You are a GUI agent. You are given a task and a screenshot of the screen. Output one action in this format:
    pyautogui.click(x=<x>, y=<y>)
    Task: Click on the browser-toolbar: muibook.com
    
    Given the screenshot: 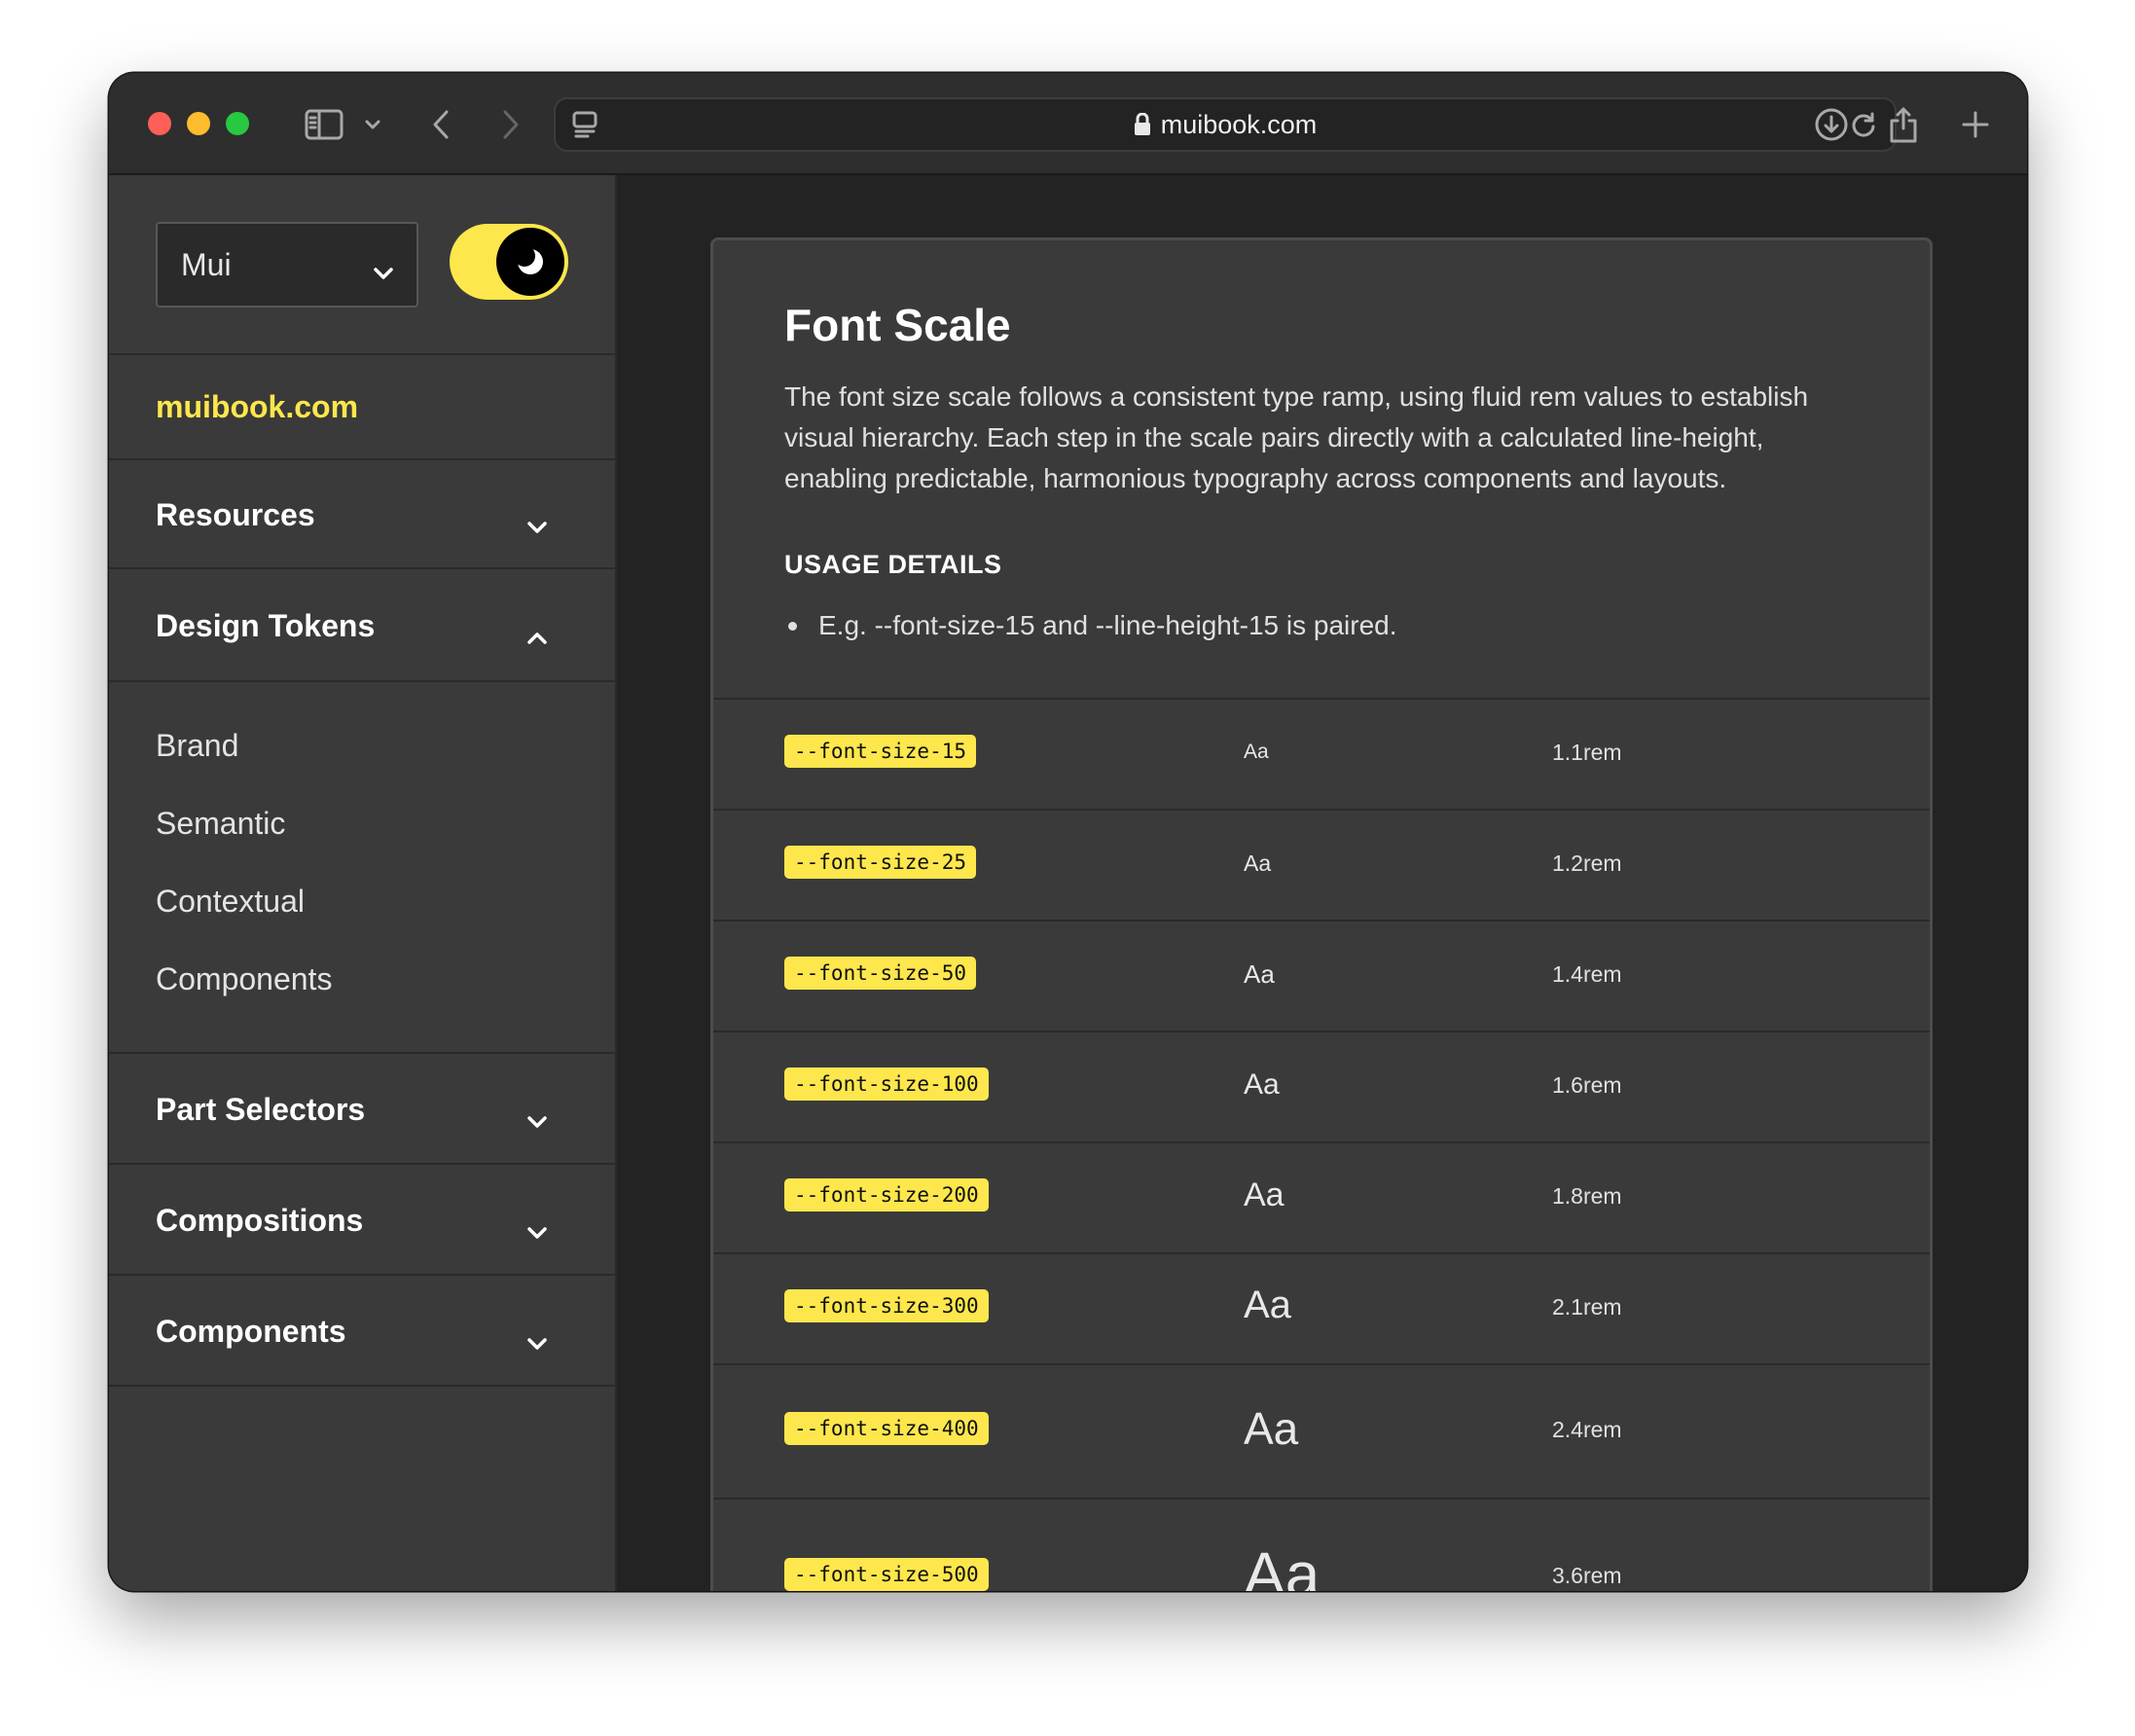 What is the action you would take?
    pyautogui.click(x=1068, y=124)
    